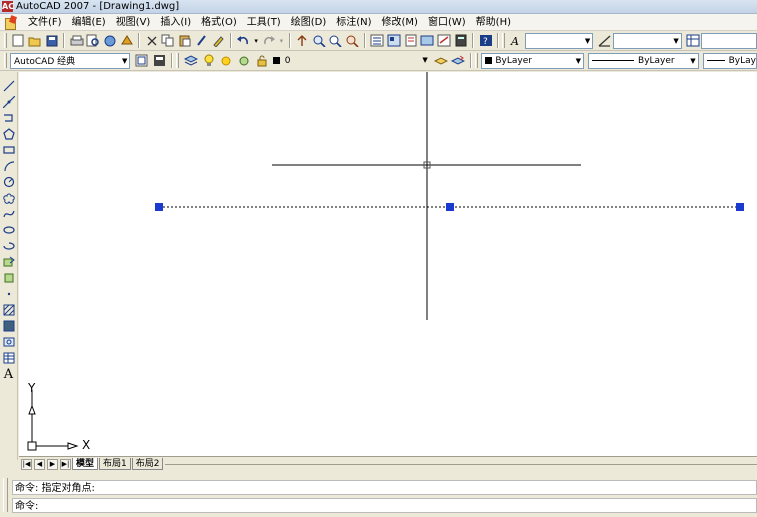  What do you see at coordinates (533, 60) in the screenshot?
I see `color-control-combo: ByLayer ▼` at bounding box center [533, 60].